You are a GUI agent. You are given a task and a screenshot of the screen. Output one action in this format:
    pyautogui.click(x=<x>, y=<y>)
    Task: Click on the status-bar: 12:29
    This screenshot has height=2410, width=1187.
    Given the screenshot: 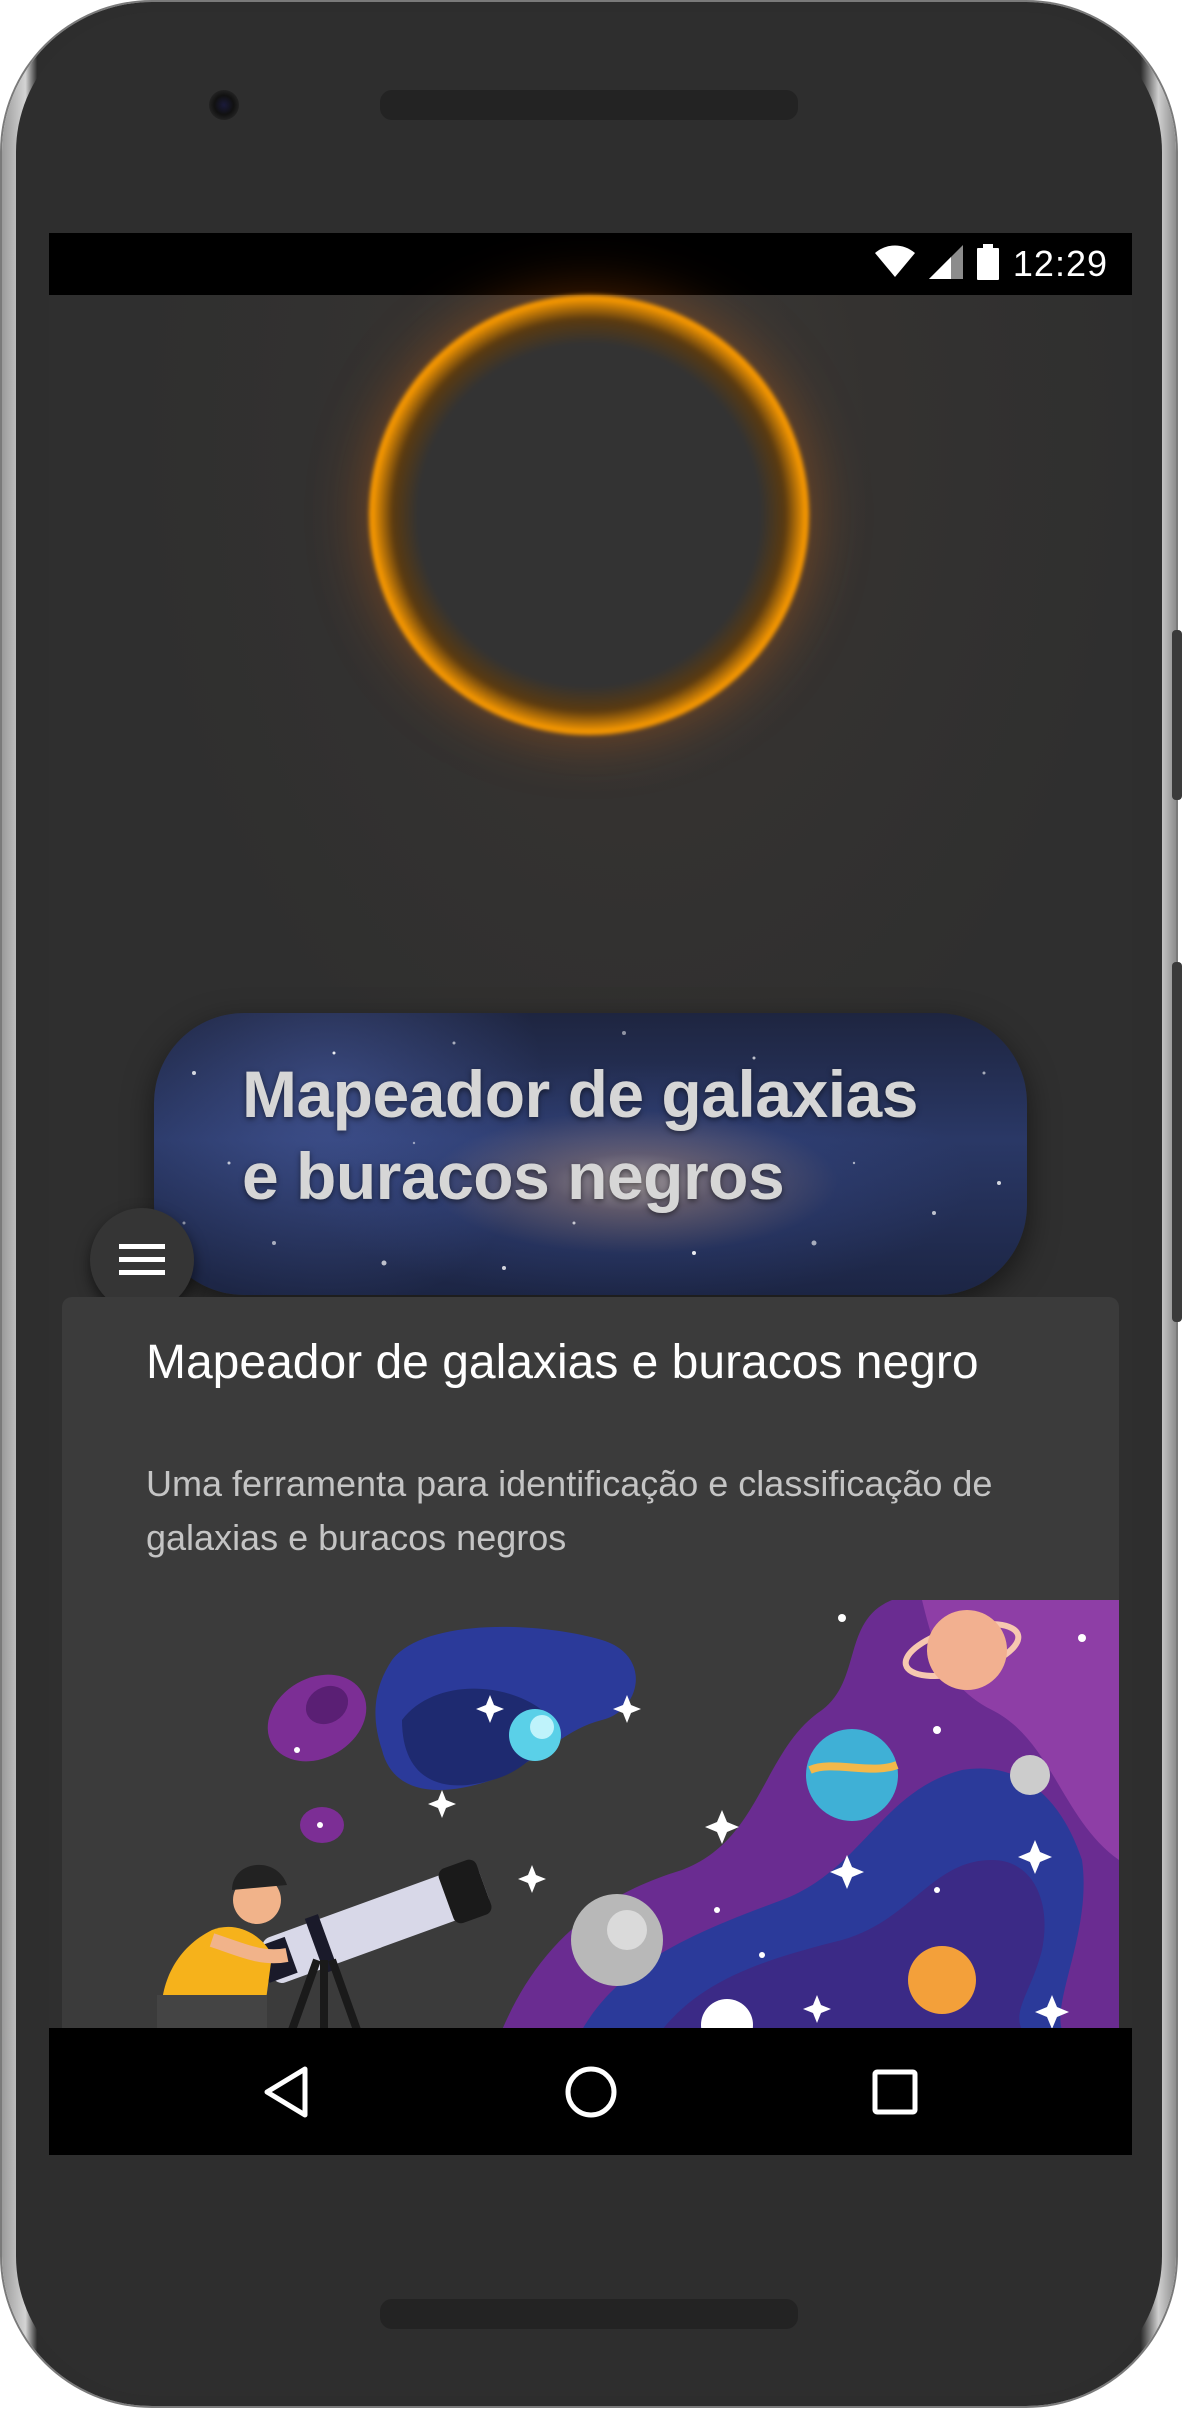 What is the action you would take?
    pyautogui.click(x=590, y=264)
    